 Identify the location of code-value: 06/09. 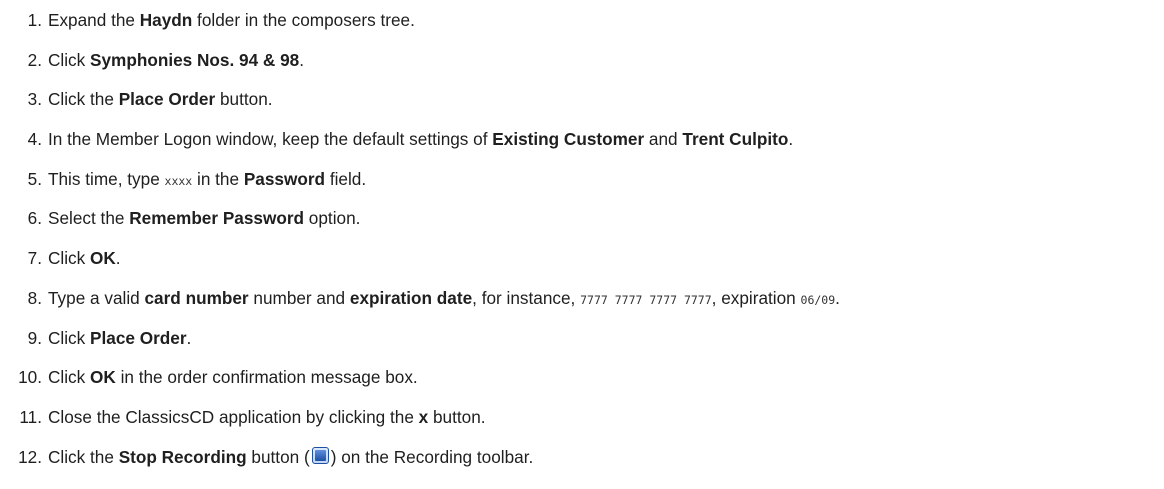
(818, 299).